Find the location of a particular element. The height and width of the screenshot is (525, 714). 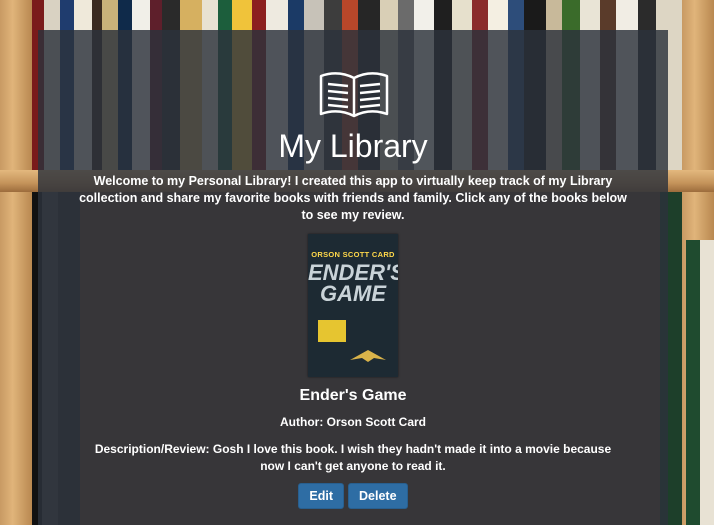

ship-graphic-icon is located at coordinates (368, 356).